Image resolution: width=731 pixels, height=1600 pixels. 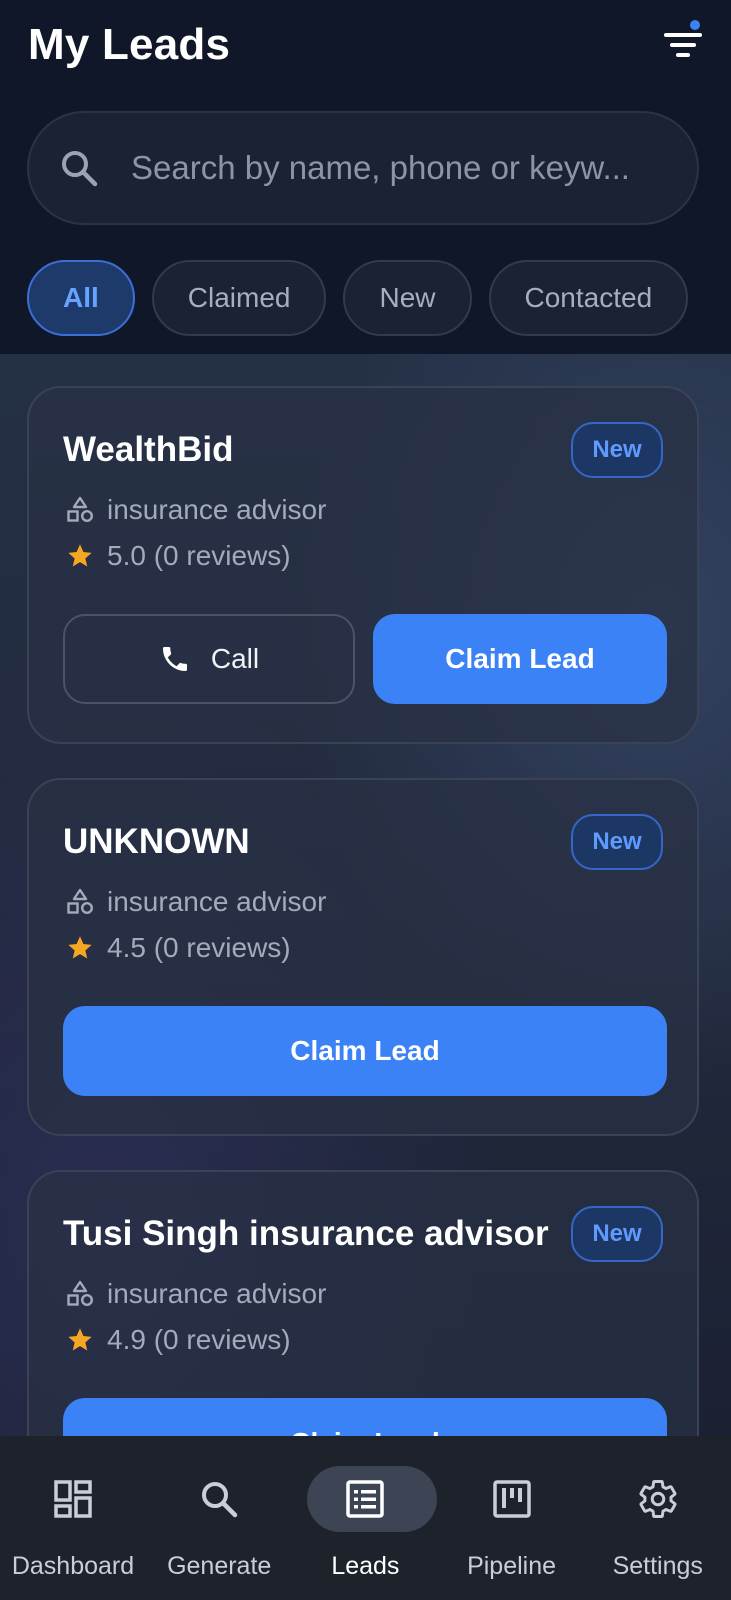 I want to click on nav-label: Settings, so click(x=657, y=1566).